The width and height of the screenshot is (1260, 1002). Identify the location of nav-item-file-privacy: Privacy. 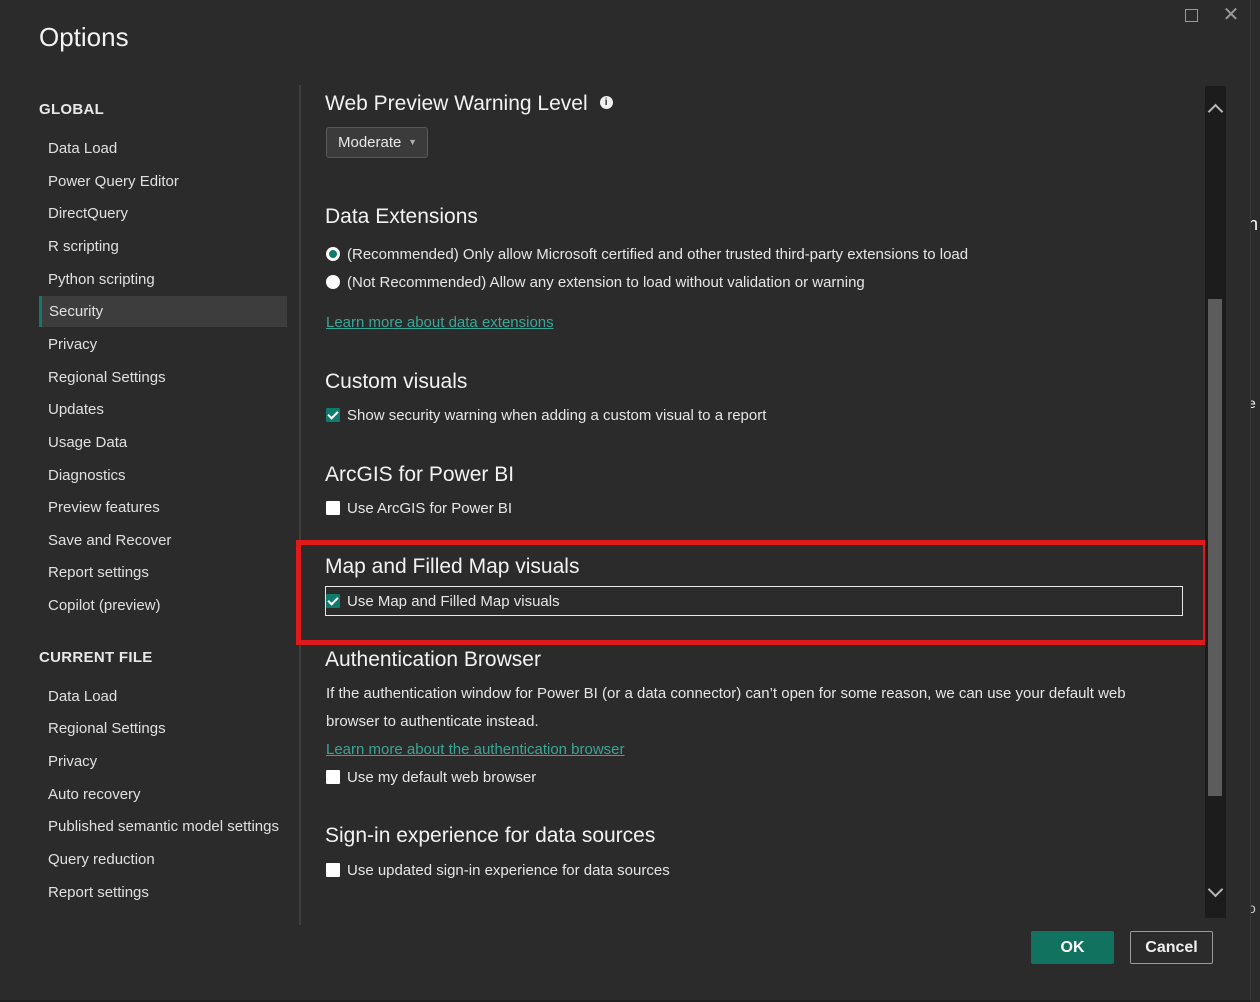
(163, 761).